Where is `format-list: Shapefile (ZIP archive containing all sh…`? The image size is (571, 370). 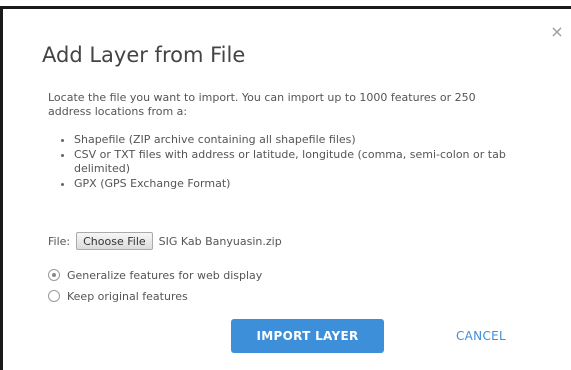
format-list: Shapefile (ZIP archive containing all sh… is located at coordinates (296, 162).